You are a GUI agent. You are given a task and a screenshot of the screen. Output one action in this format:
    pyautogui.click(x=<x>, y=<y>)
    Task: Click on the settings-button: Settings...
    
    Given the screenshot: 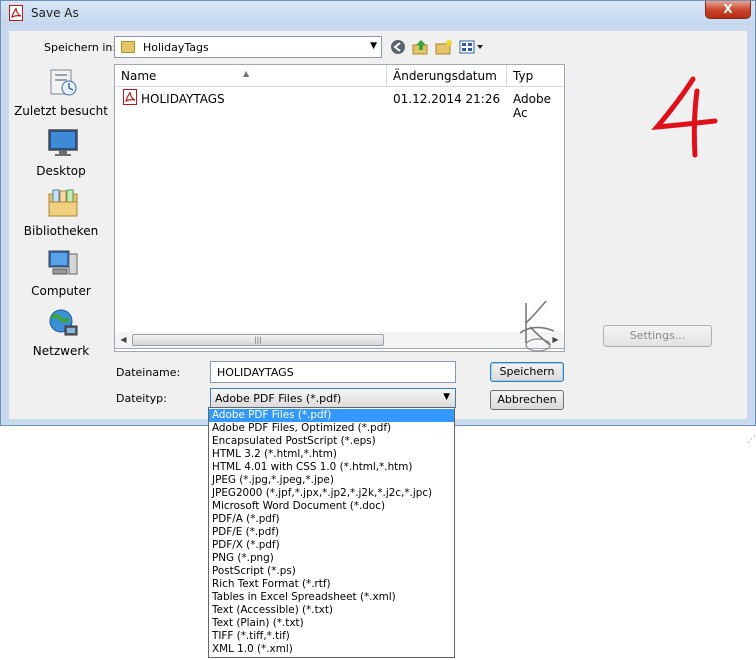 What is the action you would take?
    pyautogui.click(x=657, y=336)
    